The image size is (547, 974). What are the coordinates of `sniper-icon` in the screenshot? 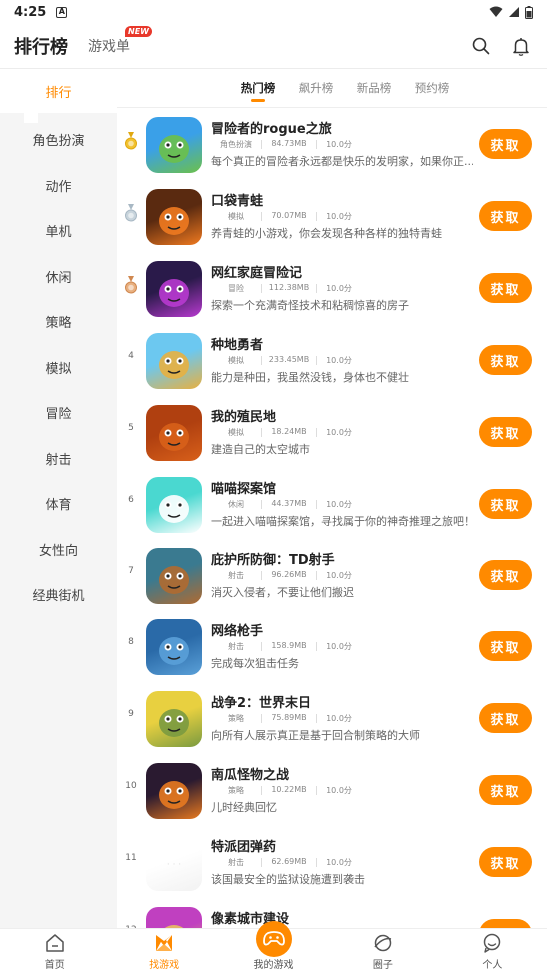 It's located at (174, 647).